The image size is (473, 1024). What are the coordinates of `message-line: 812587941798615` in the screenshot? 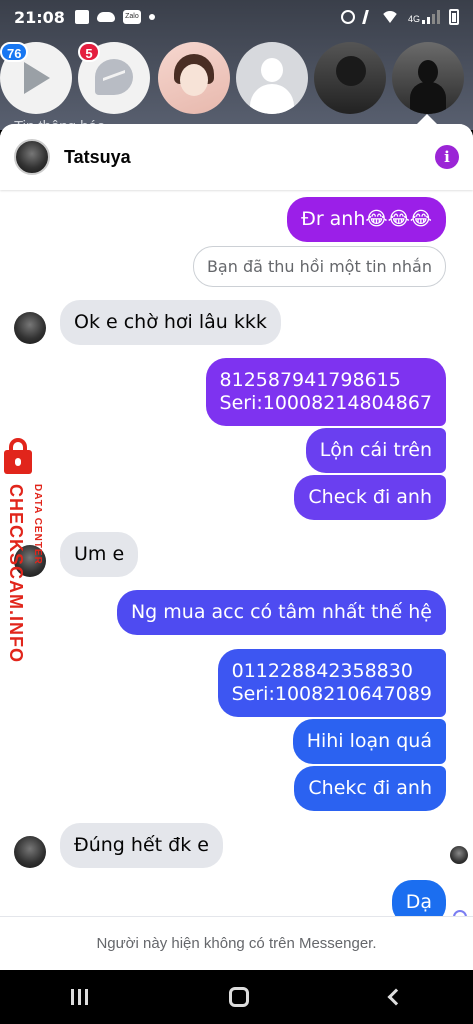 It's located at (310, 380).